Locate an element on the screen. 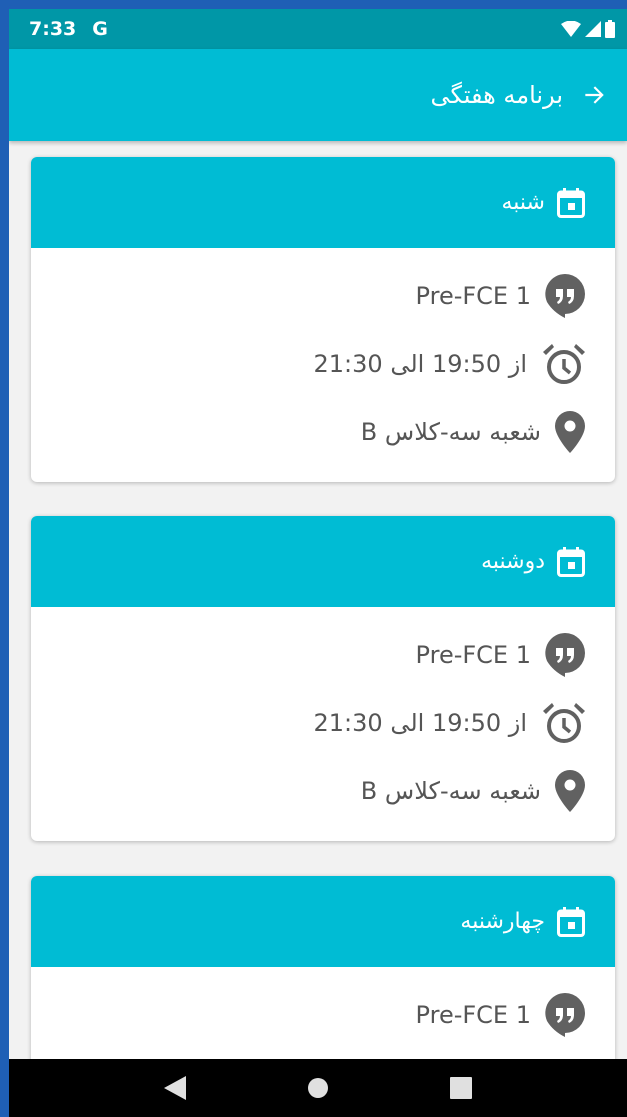 This screenshot has height=1117, width=627. page-title: برنامه هفتگی is located at coordinates (496, 95).